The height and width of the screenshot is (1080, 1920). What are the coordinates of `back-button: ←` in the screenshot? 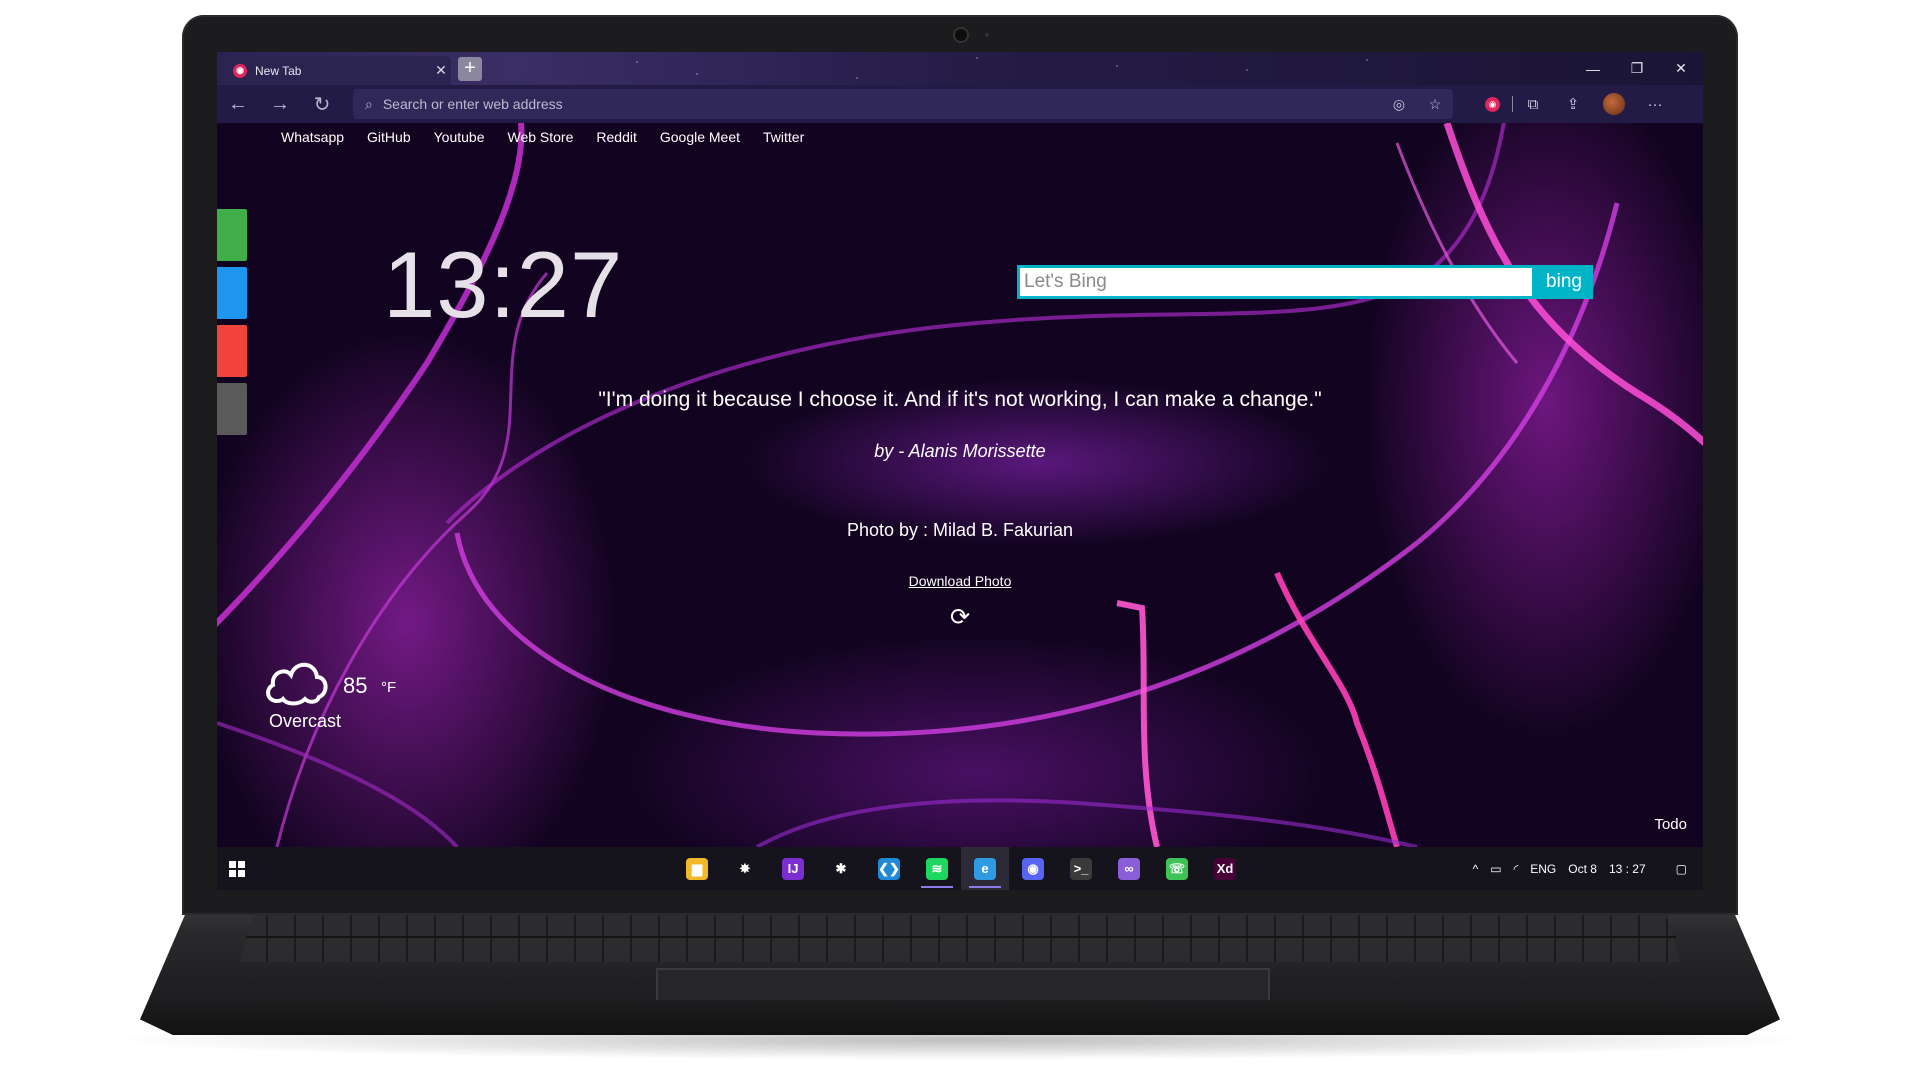 It's located at (238, 104).